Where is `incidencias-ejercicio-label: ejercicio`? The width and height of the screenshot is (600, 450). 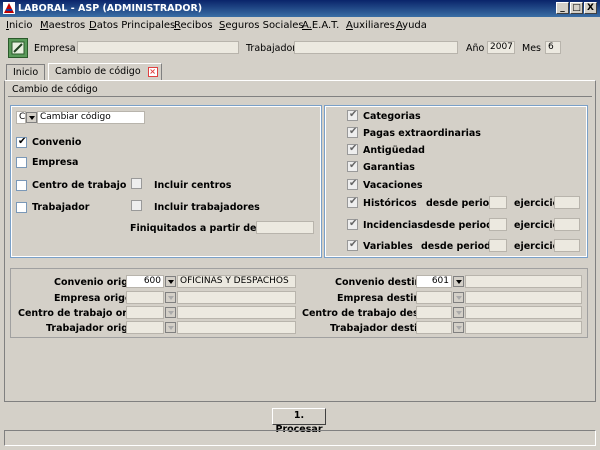 incidencias-ejercicio-label: ejercicio is located at coordinates (537, 225).